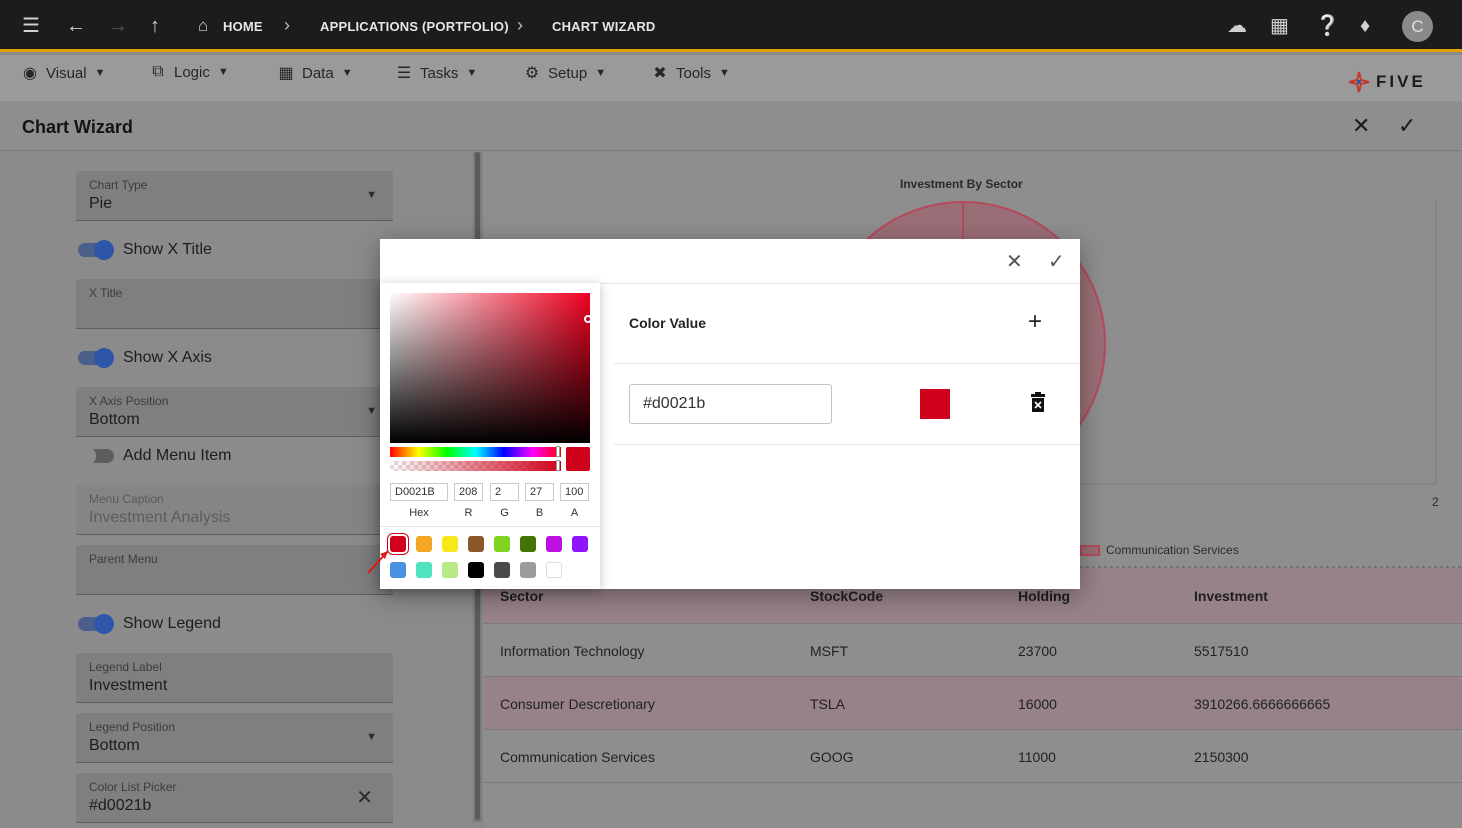  I want to click on show-x-title-toggle, so click(96, 250).